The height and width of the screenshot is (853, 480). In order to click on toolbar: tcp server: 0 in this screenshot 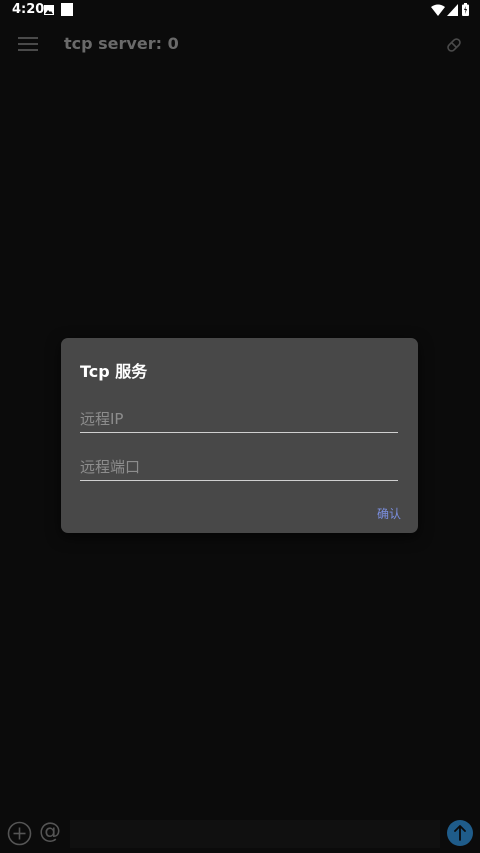, I will do `click(240, 45)`.